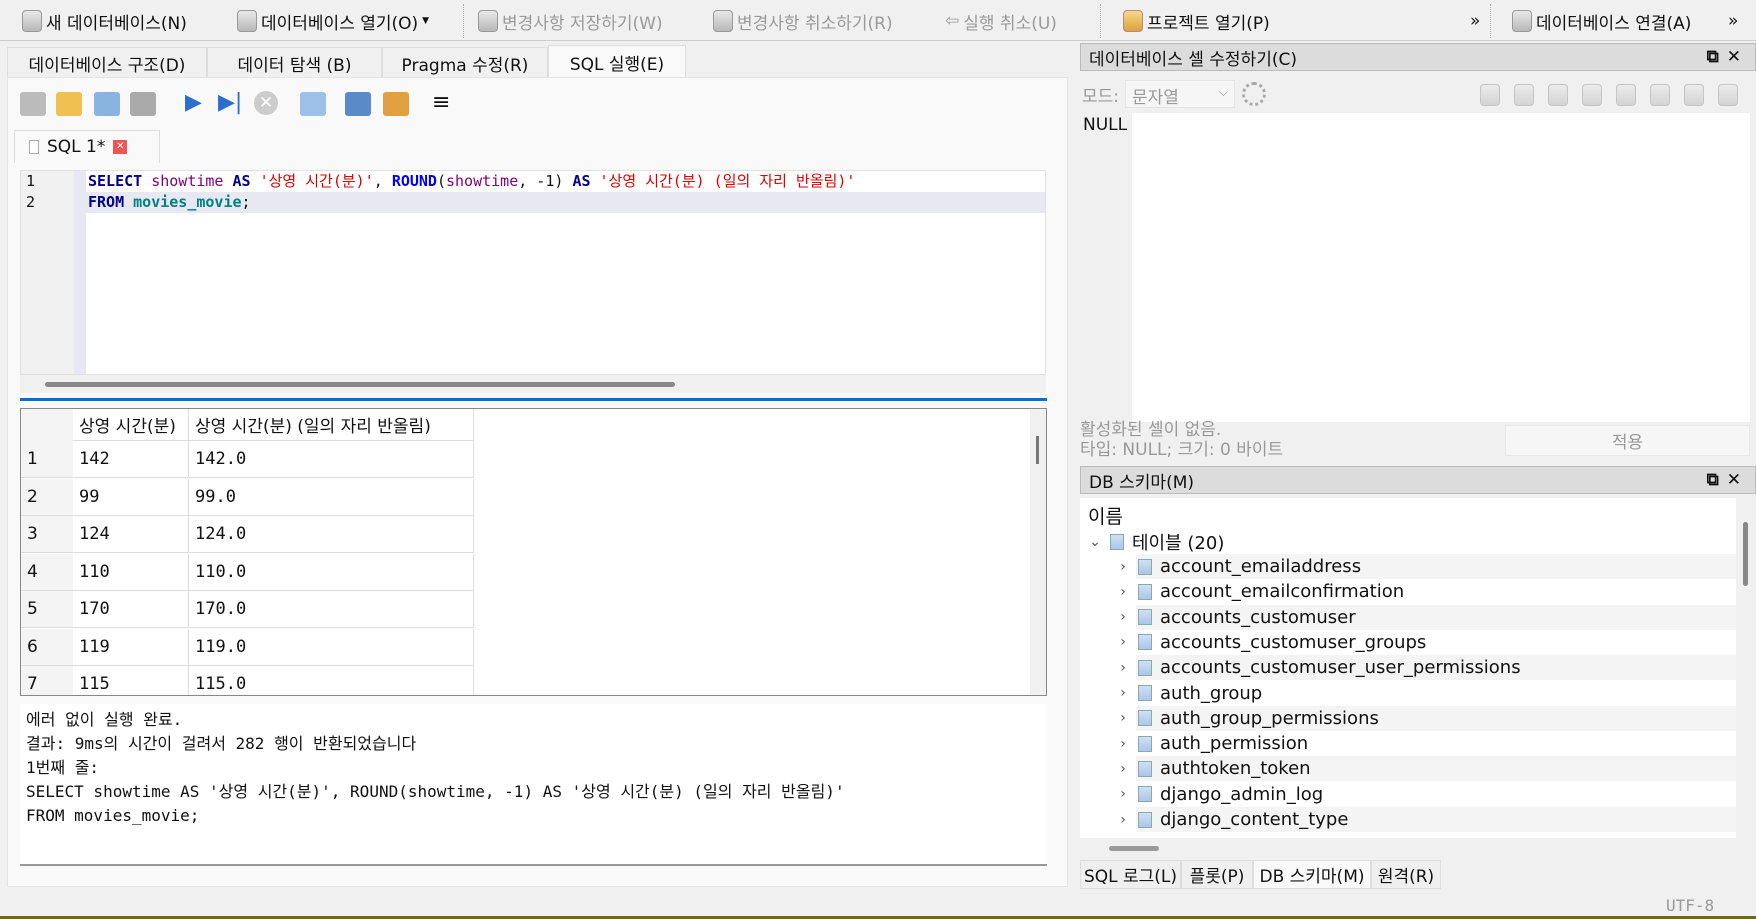  Describe the element at coordinates (131, 534) in the screenshot. I see `table-cell: 124` at that location.